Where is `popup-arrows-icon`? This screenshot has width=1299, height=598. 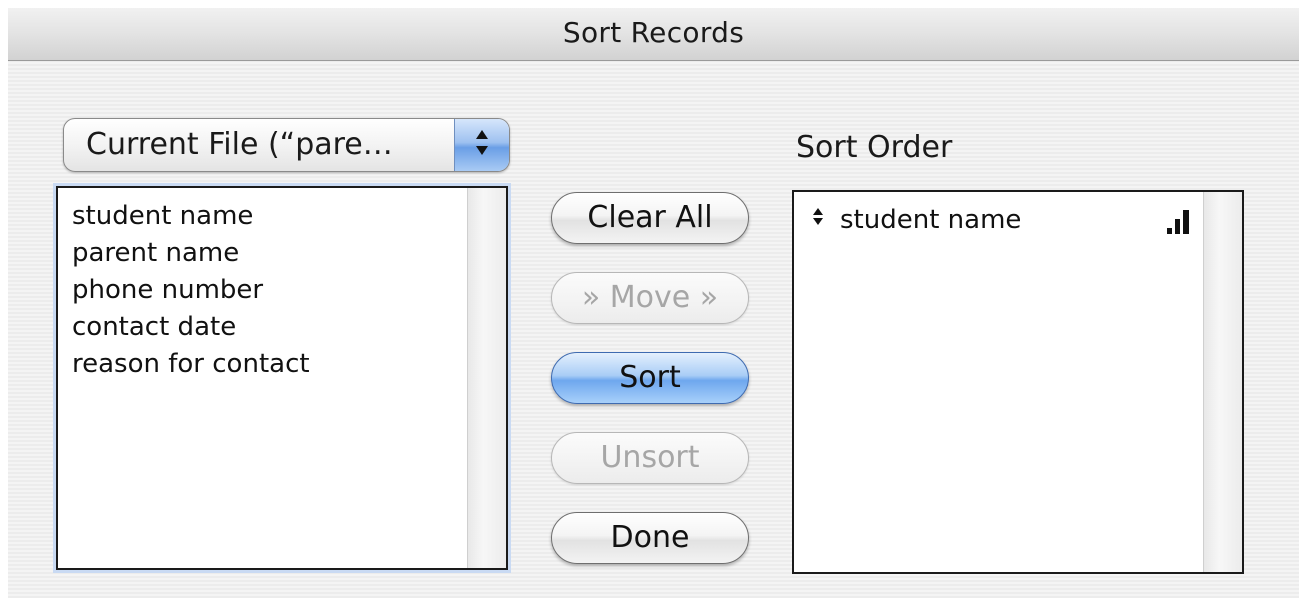 popup-arrows-icon is located at coordinates (481, 145).